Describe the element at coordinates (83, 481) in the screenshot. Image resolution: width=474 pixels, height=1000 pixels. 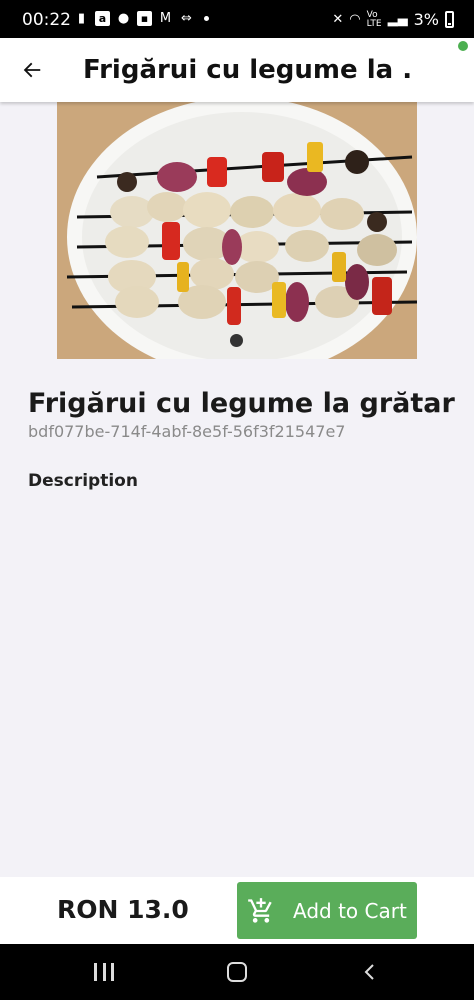
I see `description-label: Description` at that location.